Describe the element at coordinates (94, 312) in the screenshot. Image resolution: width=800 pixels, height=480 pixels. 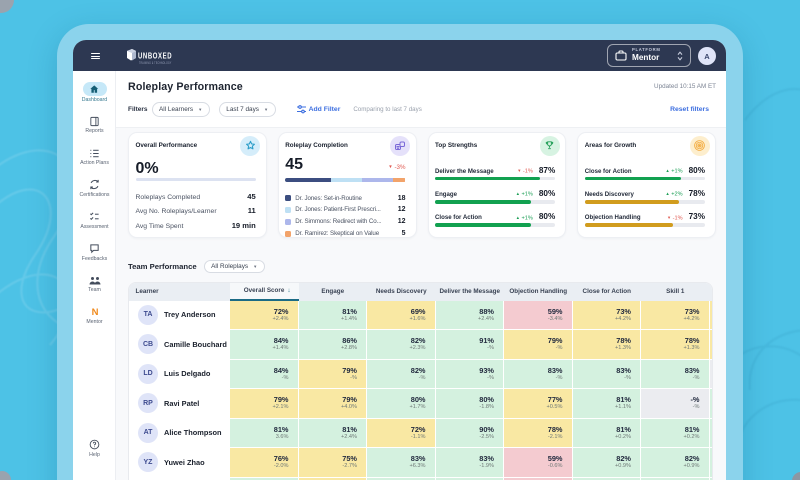
I see `svg-text: N` at that location.